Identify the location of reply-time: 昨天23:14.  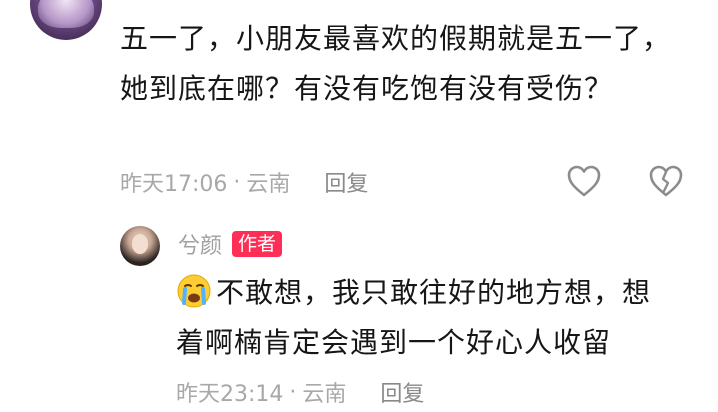
(230, 394).